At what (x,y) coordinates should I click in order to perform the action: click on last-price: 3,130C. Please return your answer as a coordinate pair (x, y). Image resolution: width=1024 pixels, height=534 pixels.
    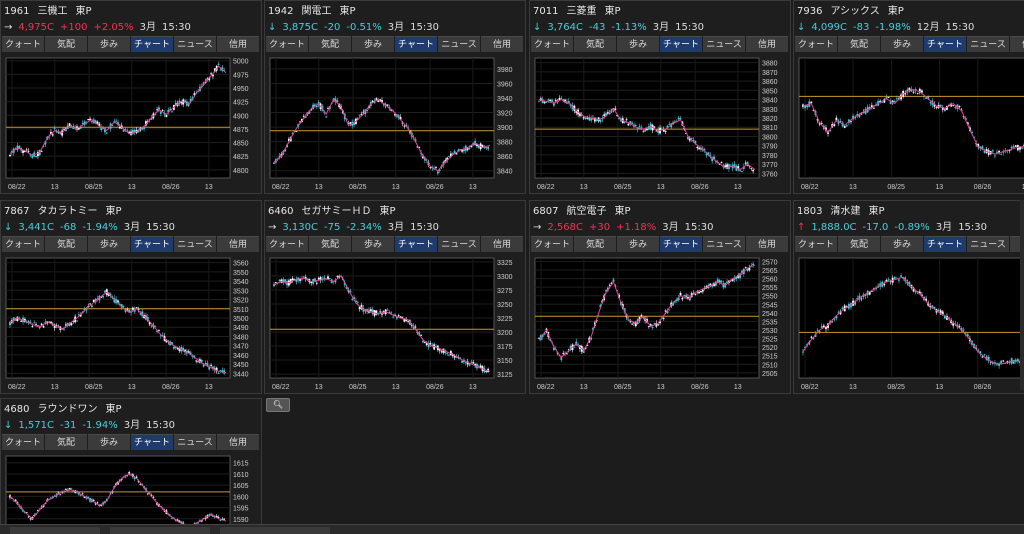
    Looking at the image, I should click on (300, 227).